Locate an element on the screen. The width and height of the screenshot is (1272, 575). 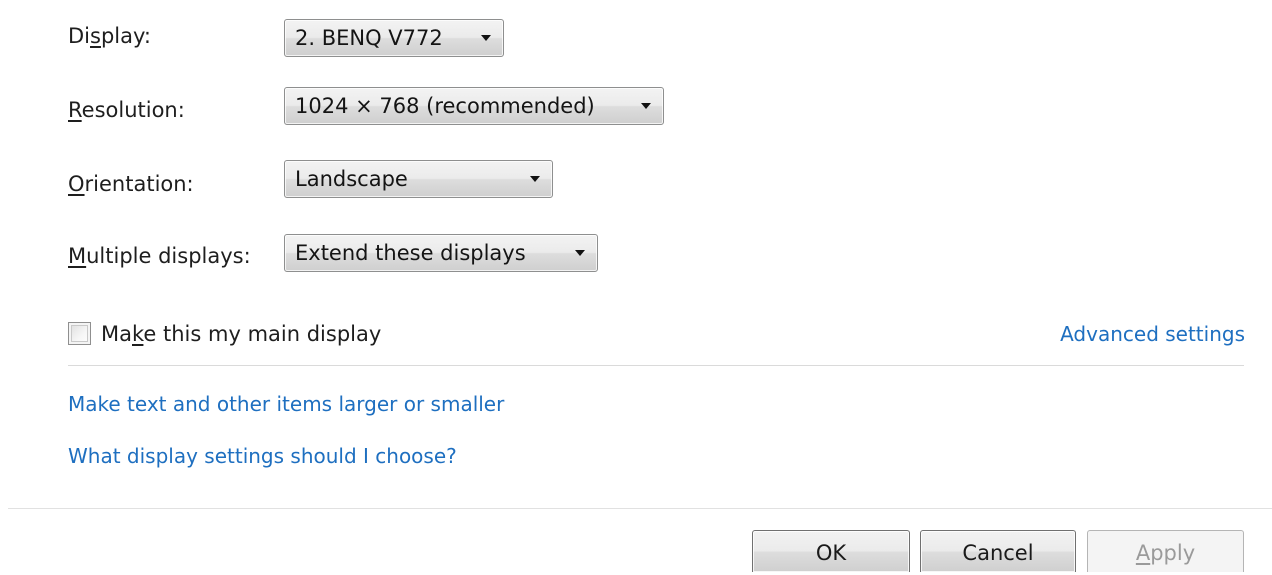
multiple-displays-dropdown-value: Extend these displays is located at coordinates (410, 253).